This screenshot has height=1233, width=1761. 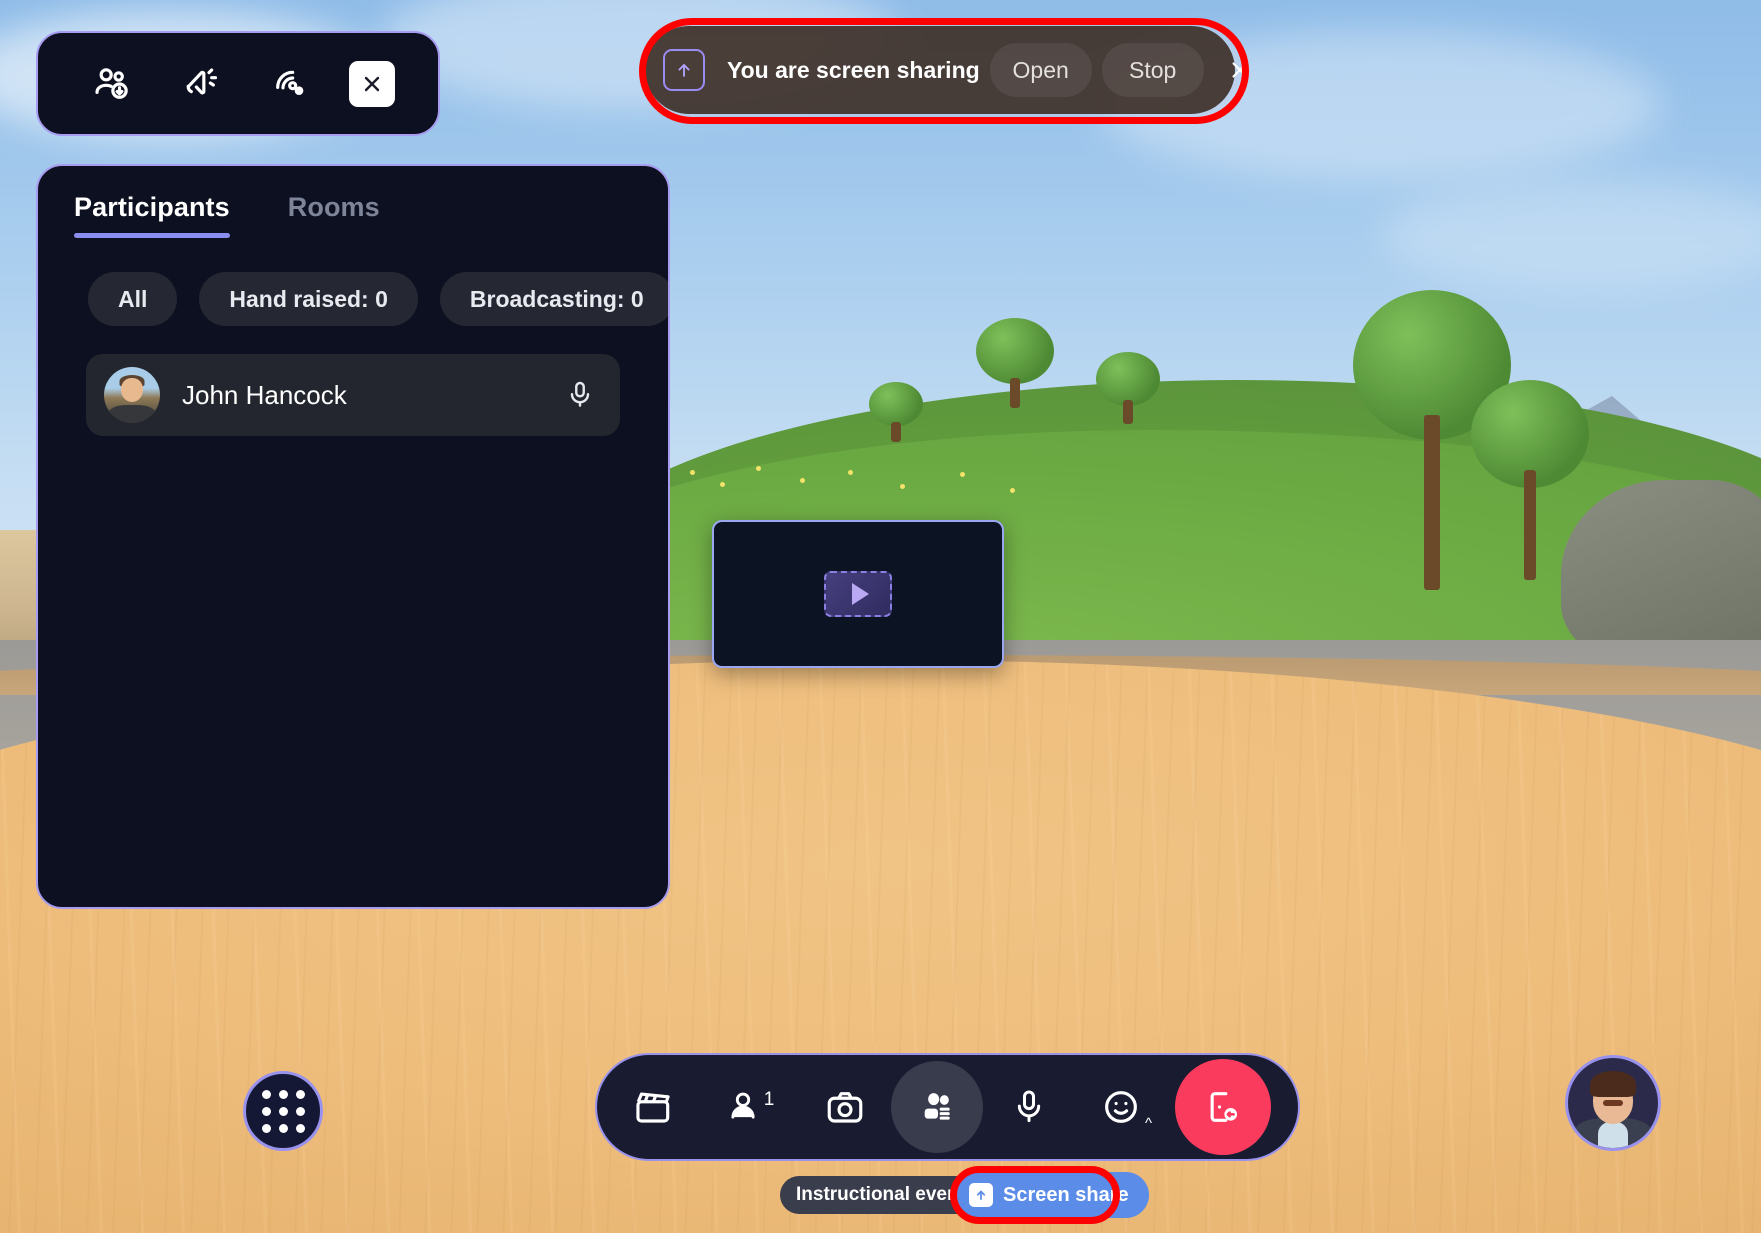 I want to click on screen-share-icon, so click(x=937, y=1107).